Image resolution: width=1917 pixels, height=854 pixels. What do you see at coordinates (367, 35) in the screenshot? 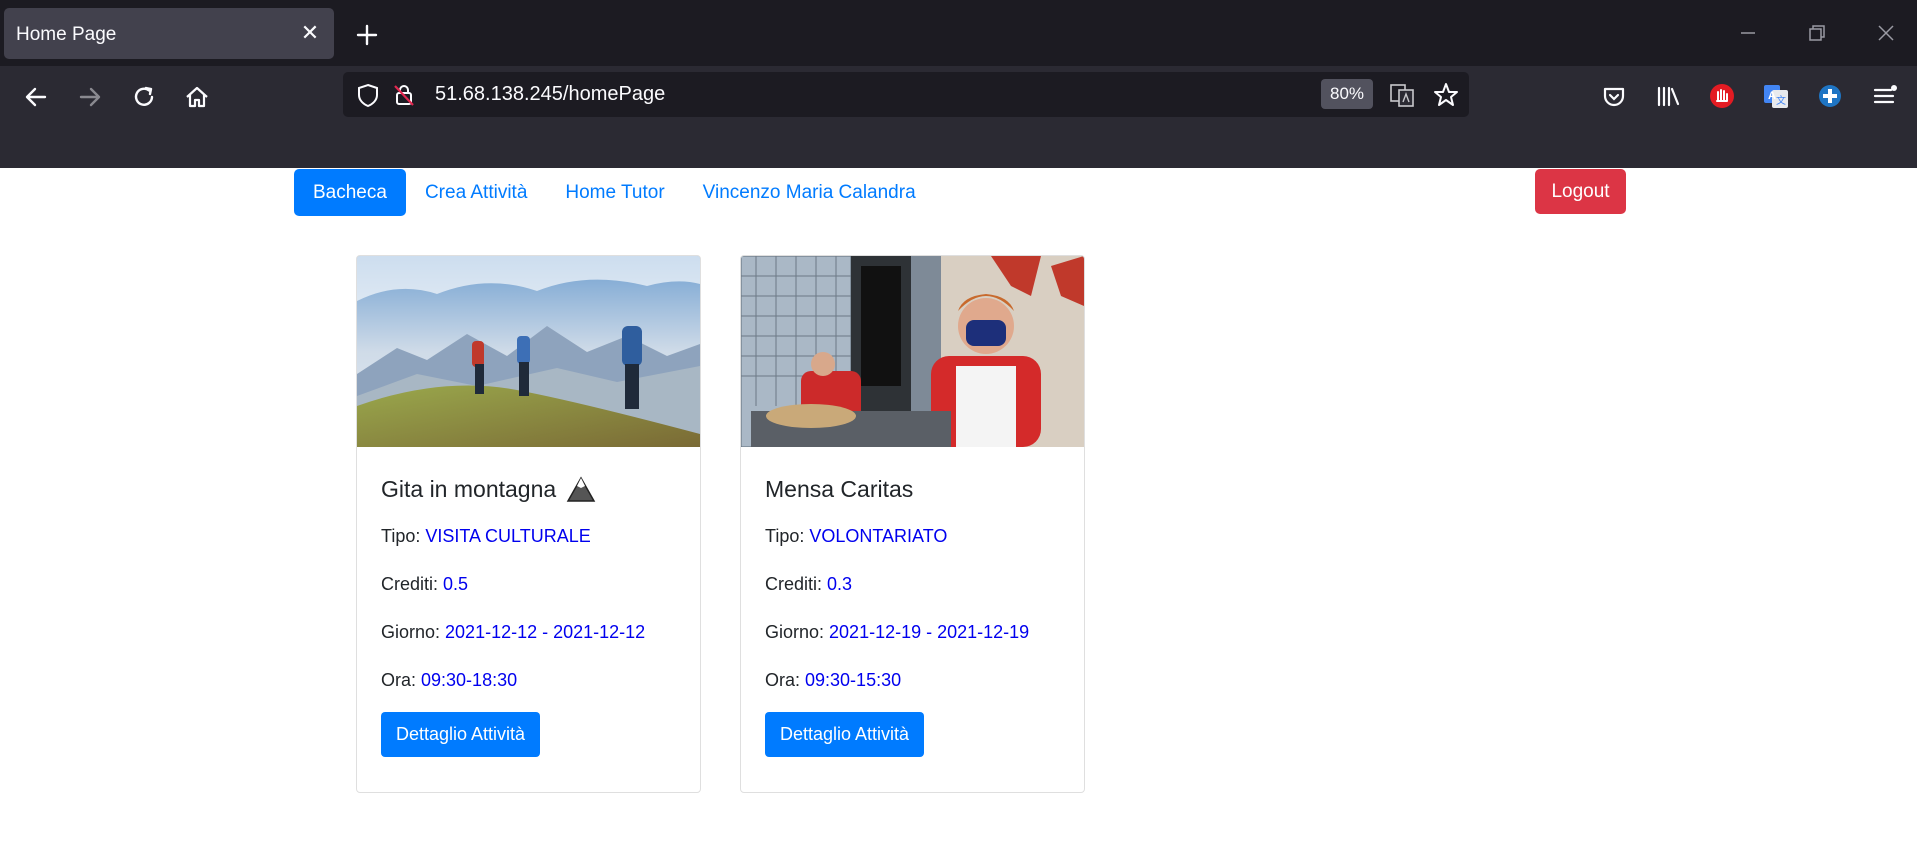
I see `new-tab-icon` at bounding box center [367, 35].